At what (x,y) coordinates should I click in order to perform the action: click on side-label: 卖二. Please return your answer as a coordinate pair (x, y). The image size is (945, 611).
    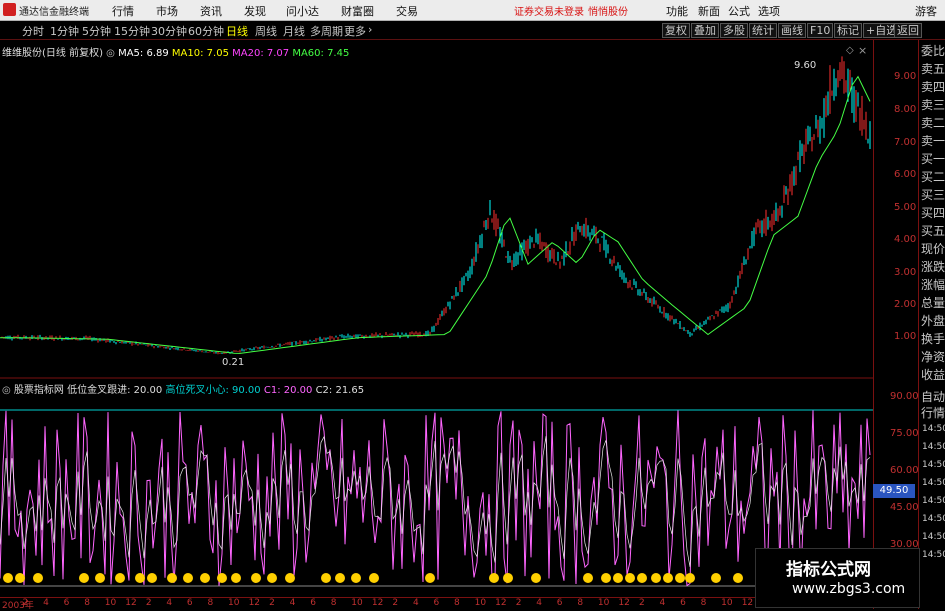
    Looking at the image, I should click on (933, 123).